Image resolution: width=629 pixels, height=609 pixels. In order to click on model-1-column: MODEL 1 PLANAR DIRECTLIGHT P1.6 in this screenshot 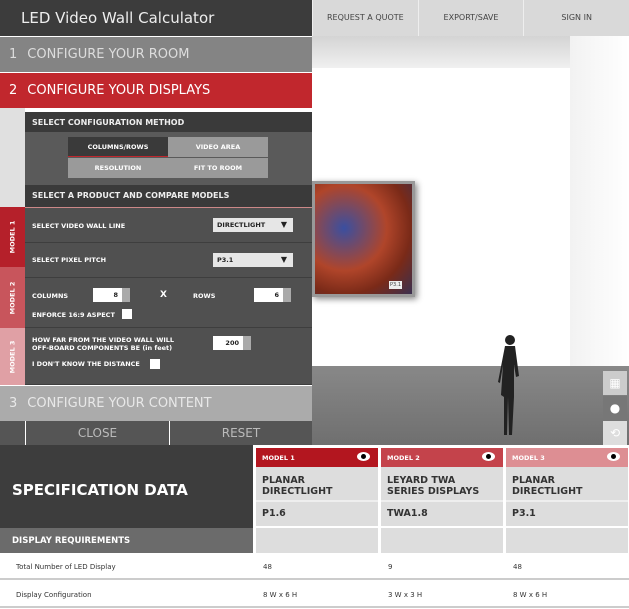, I will do `click(317, 487)`.